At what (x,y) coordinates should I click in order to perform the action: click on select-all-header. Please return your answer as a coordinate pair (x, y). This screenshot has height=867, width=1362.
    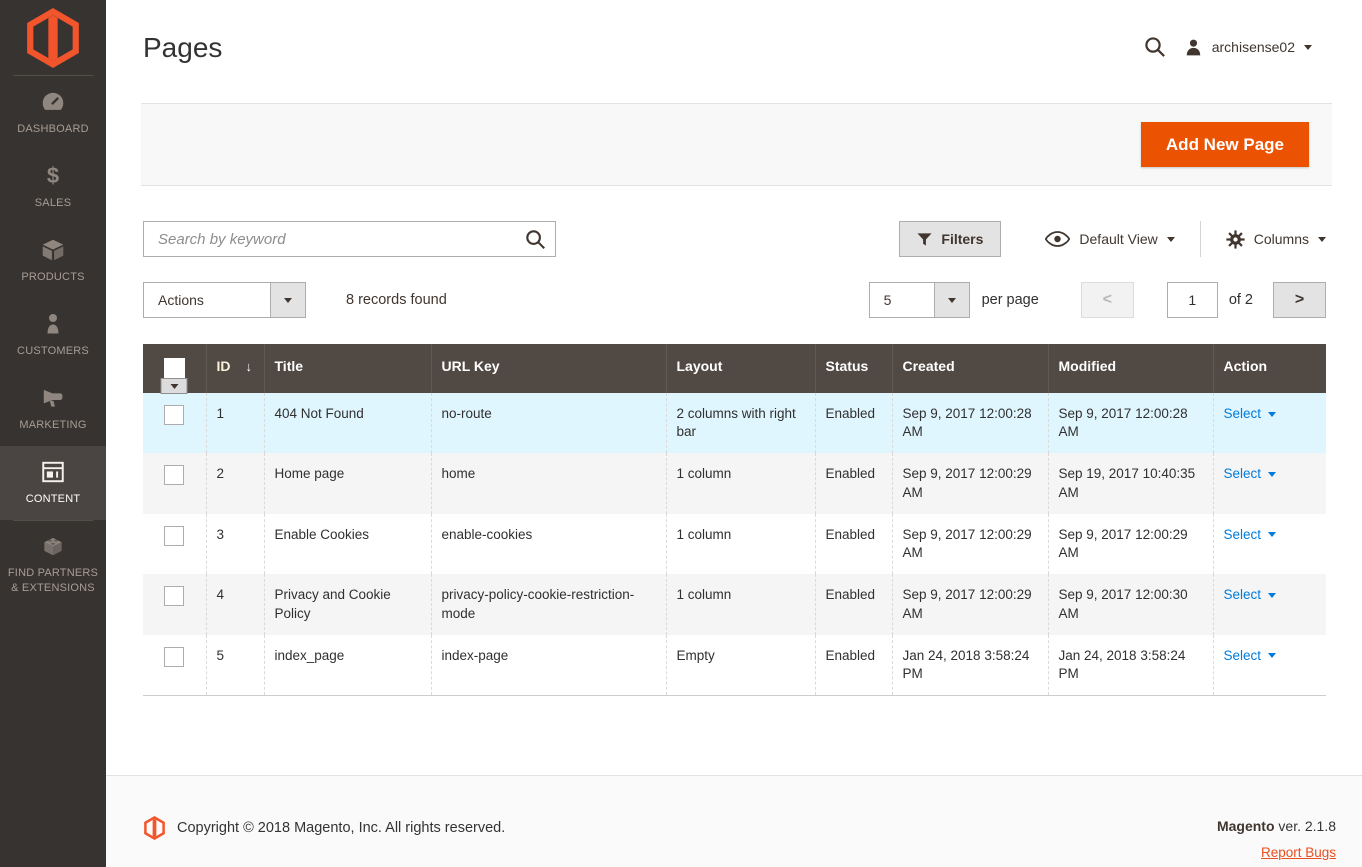
    Looking at the image, I should click on (174, 369).